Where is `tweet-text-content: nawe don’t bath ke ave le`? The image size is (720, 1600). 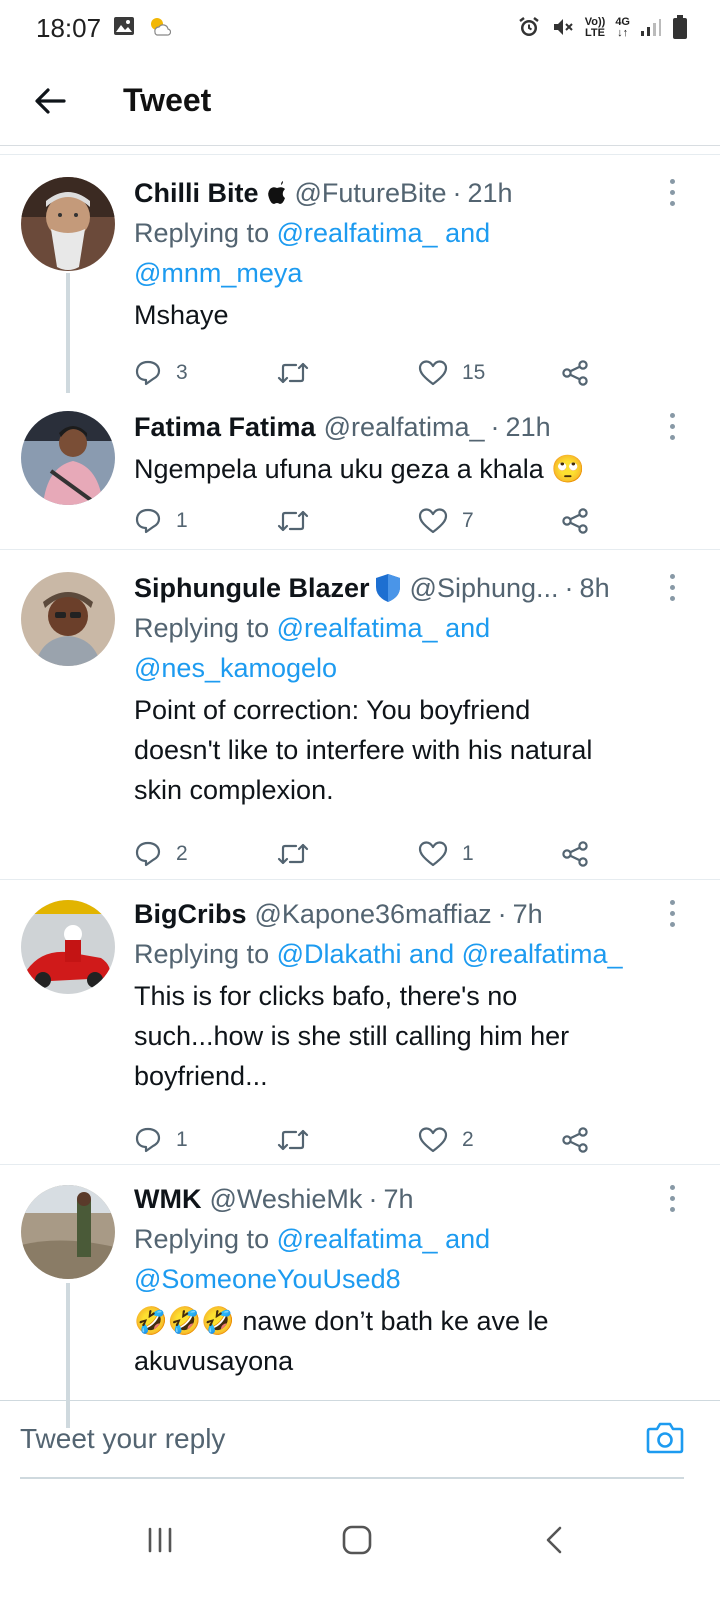 tweet-text-content: nawe don’t bath ke ave le is located at coordinates (391, 1321).